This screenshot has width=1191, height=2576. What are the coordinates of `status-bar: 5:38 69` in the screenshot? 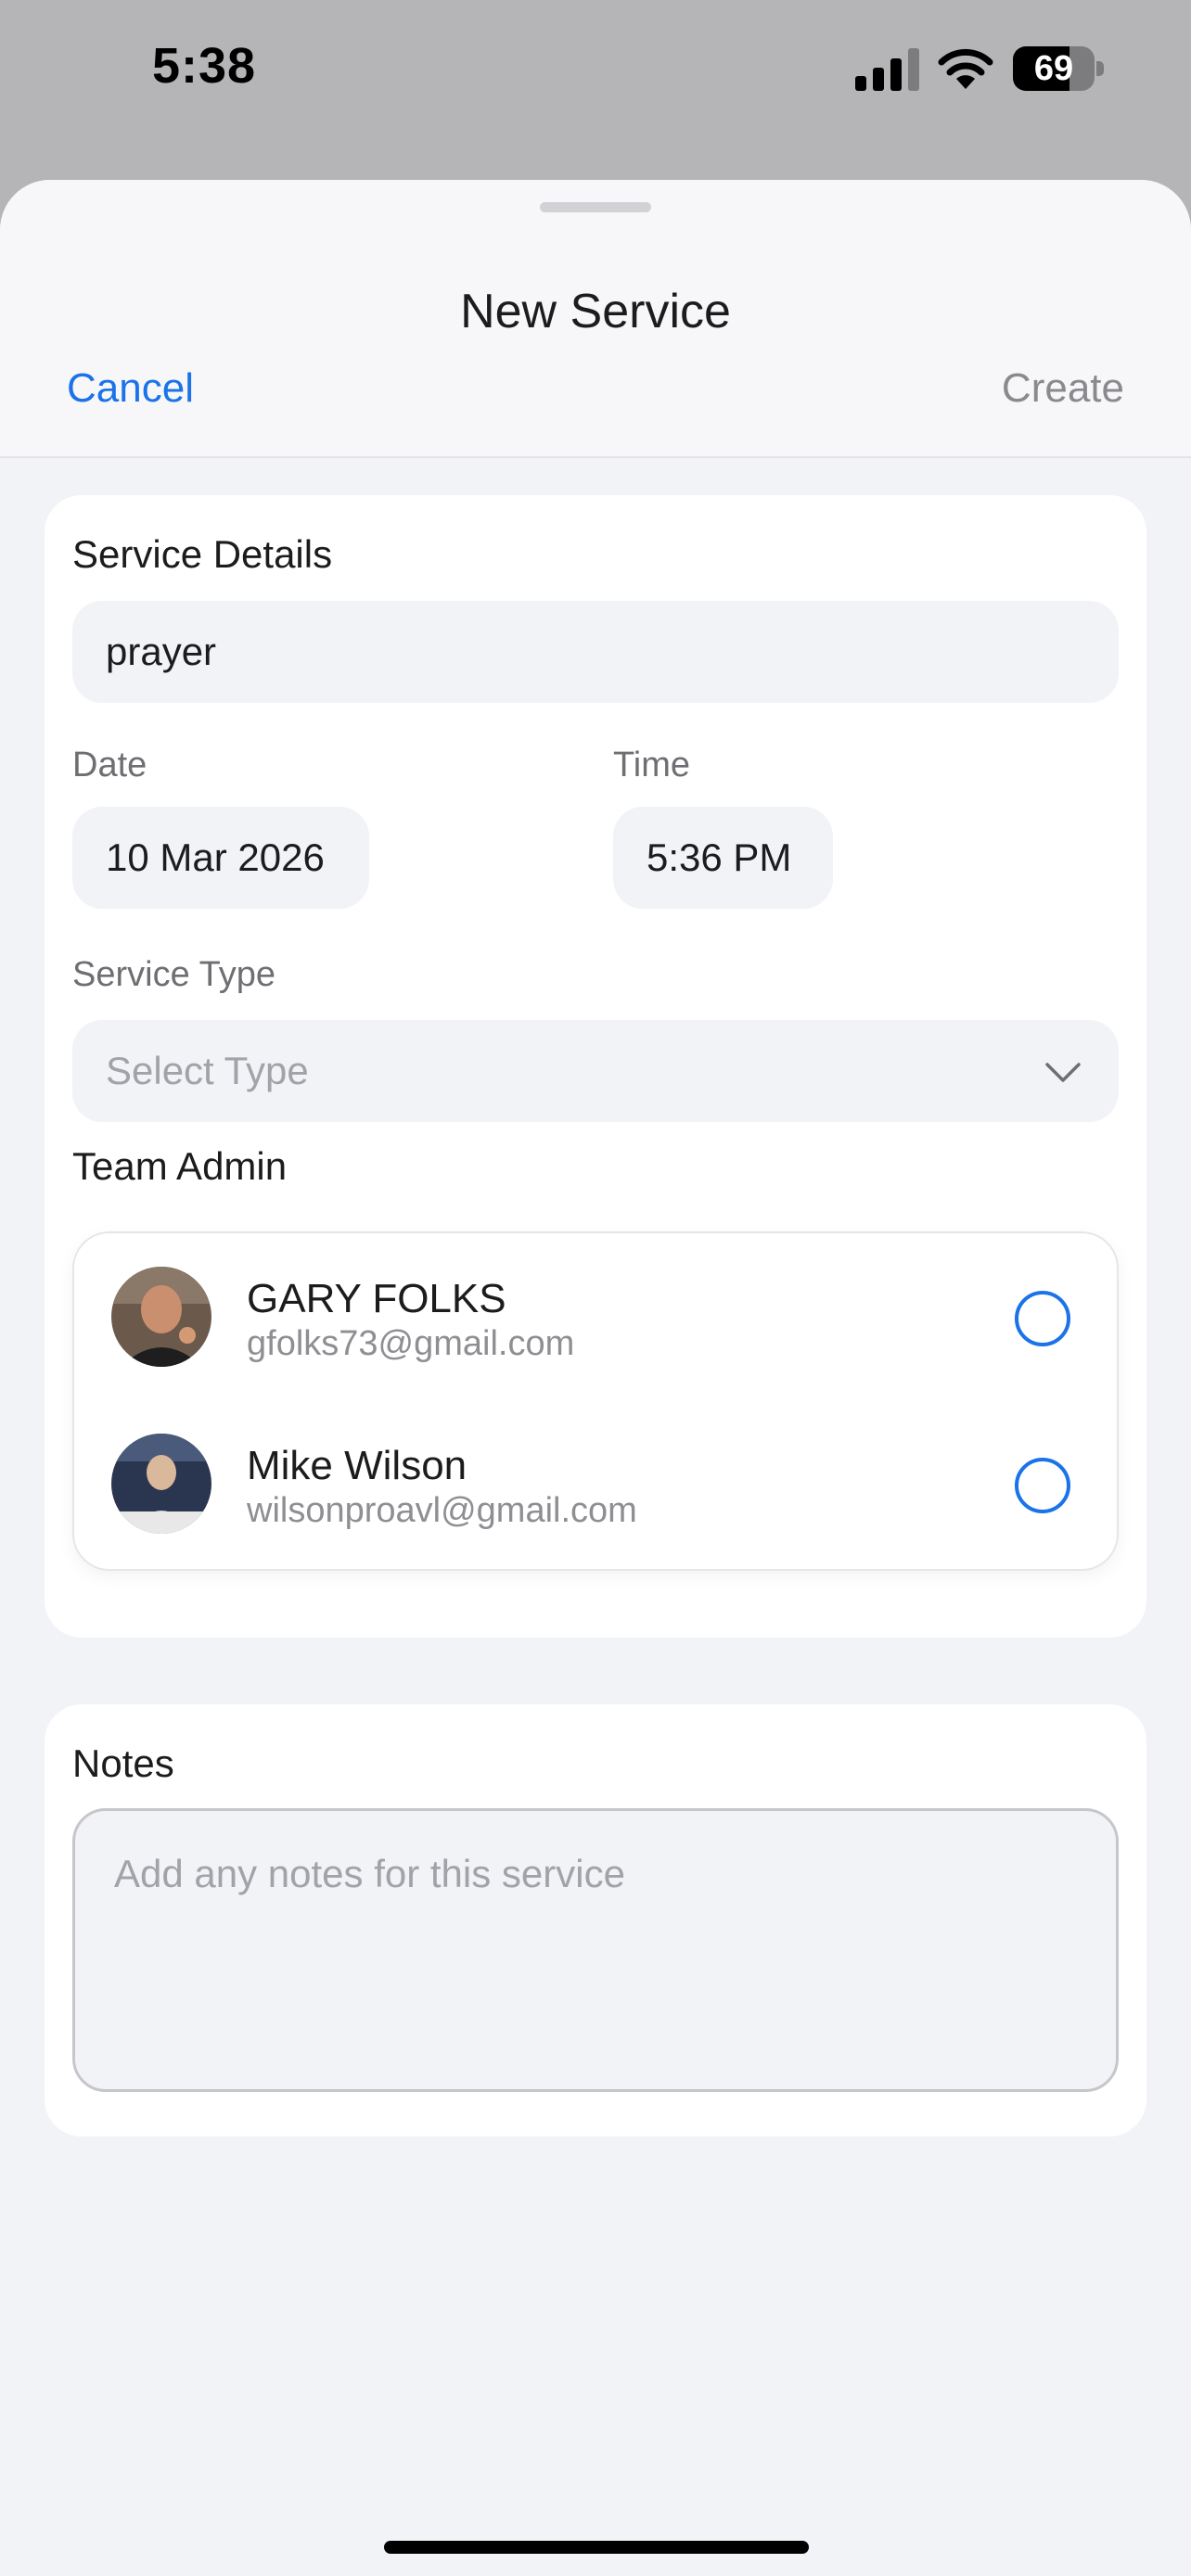 It's located at (595, 69).